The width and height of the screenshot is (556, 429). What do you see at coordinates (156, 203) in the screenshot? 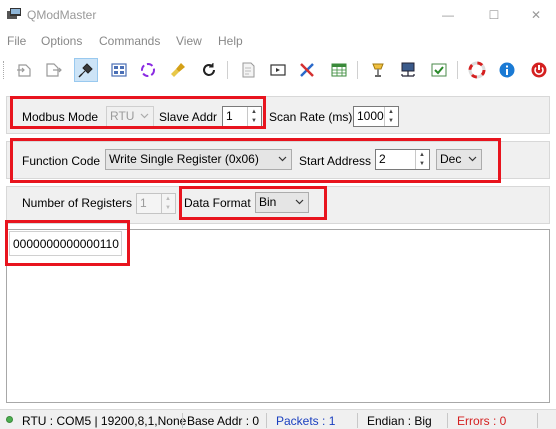
I see `number-of-registers-spinbox: 1 ▲ ▼` at bounding box center [156, 203].